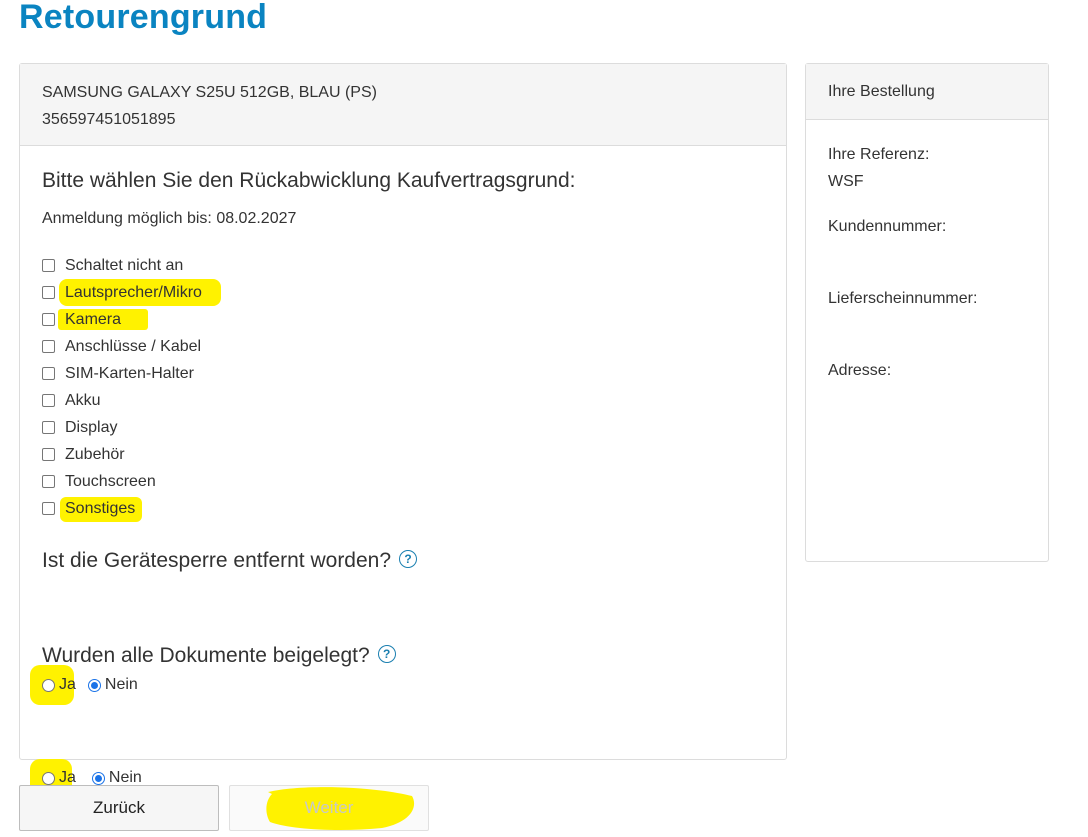 The image size is (1088, 837). Describe the element at coordinates (169, 218) in the screenshot. I see `deadline-text: Anmeldung möglich bis: 08.02.2027` at that location.